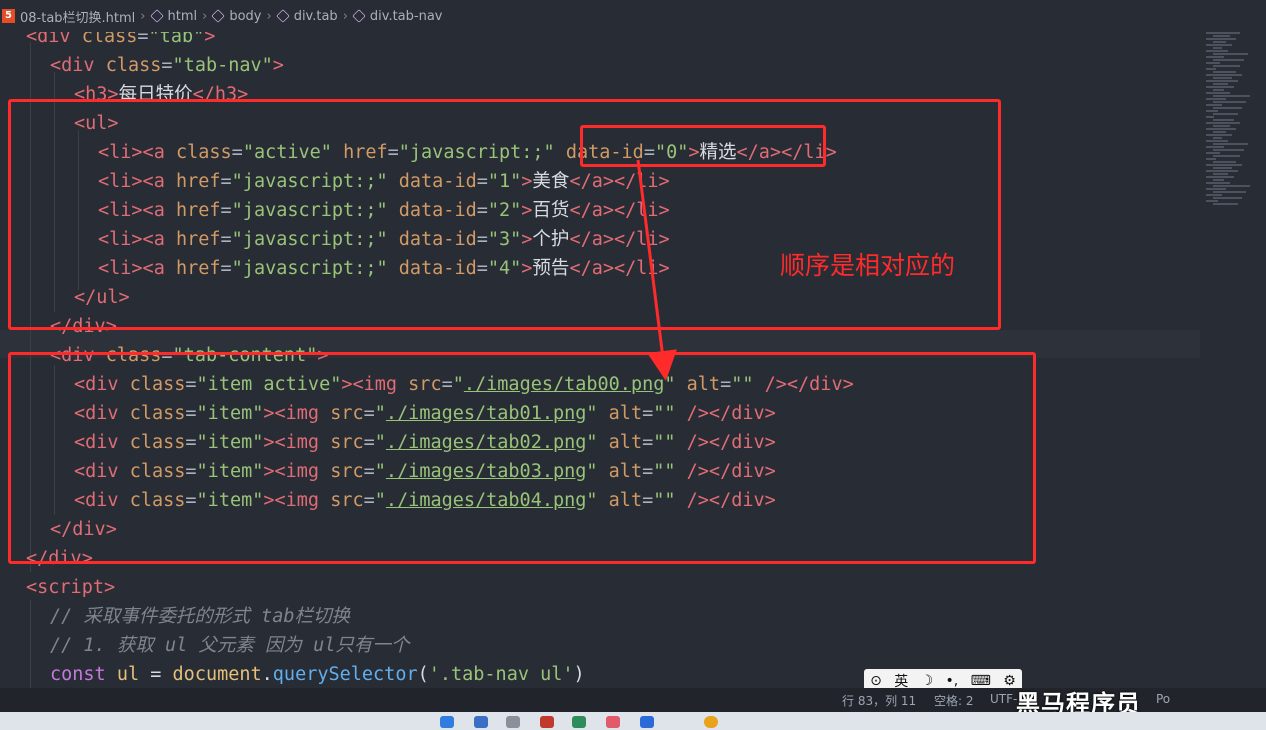  I want to click on code-token: ., so click(267, 674).